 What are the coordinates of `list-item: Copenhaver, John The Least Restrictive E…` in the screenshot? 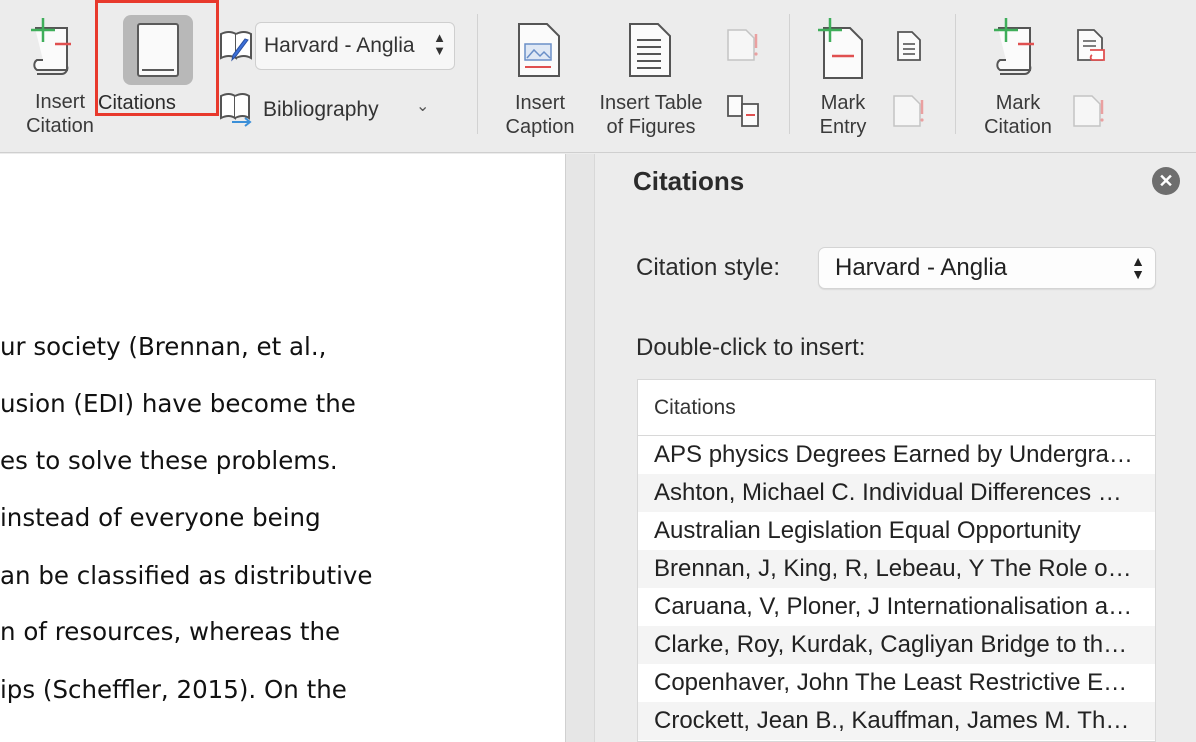 It's located at (896, 683).